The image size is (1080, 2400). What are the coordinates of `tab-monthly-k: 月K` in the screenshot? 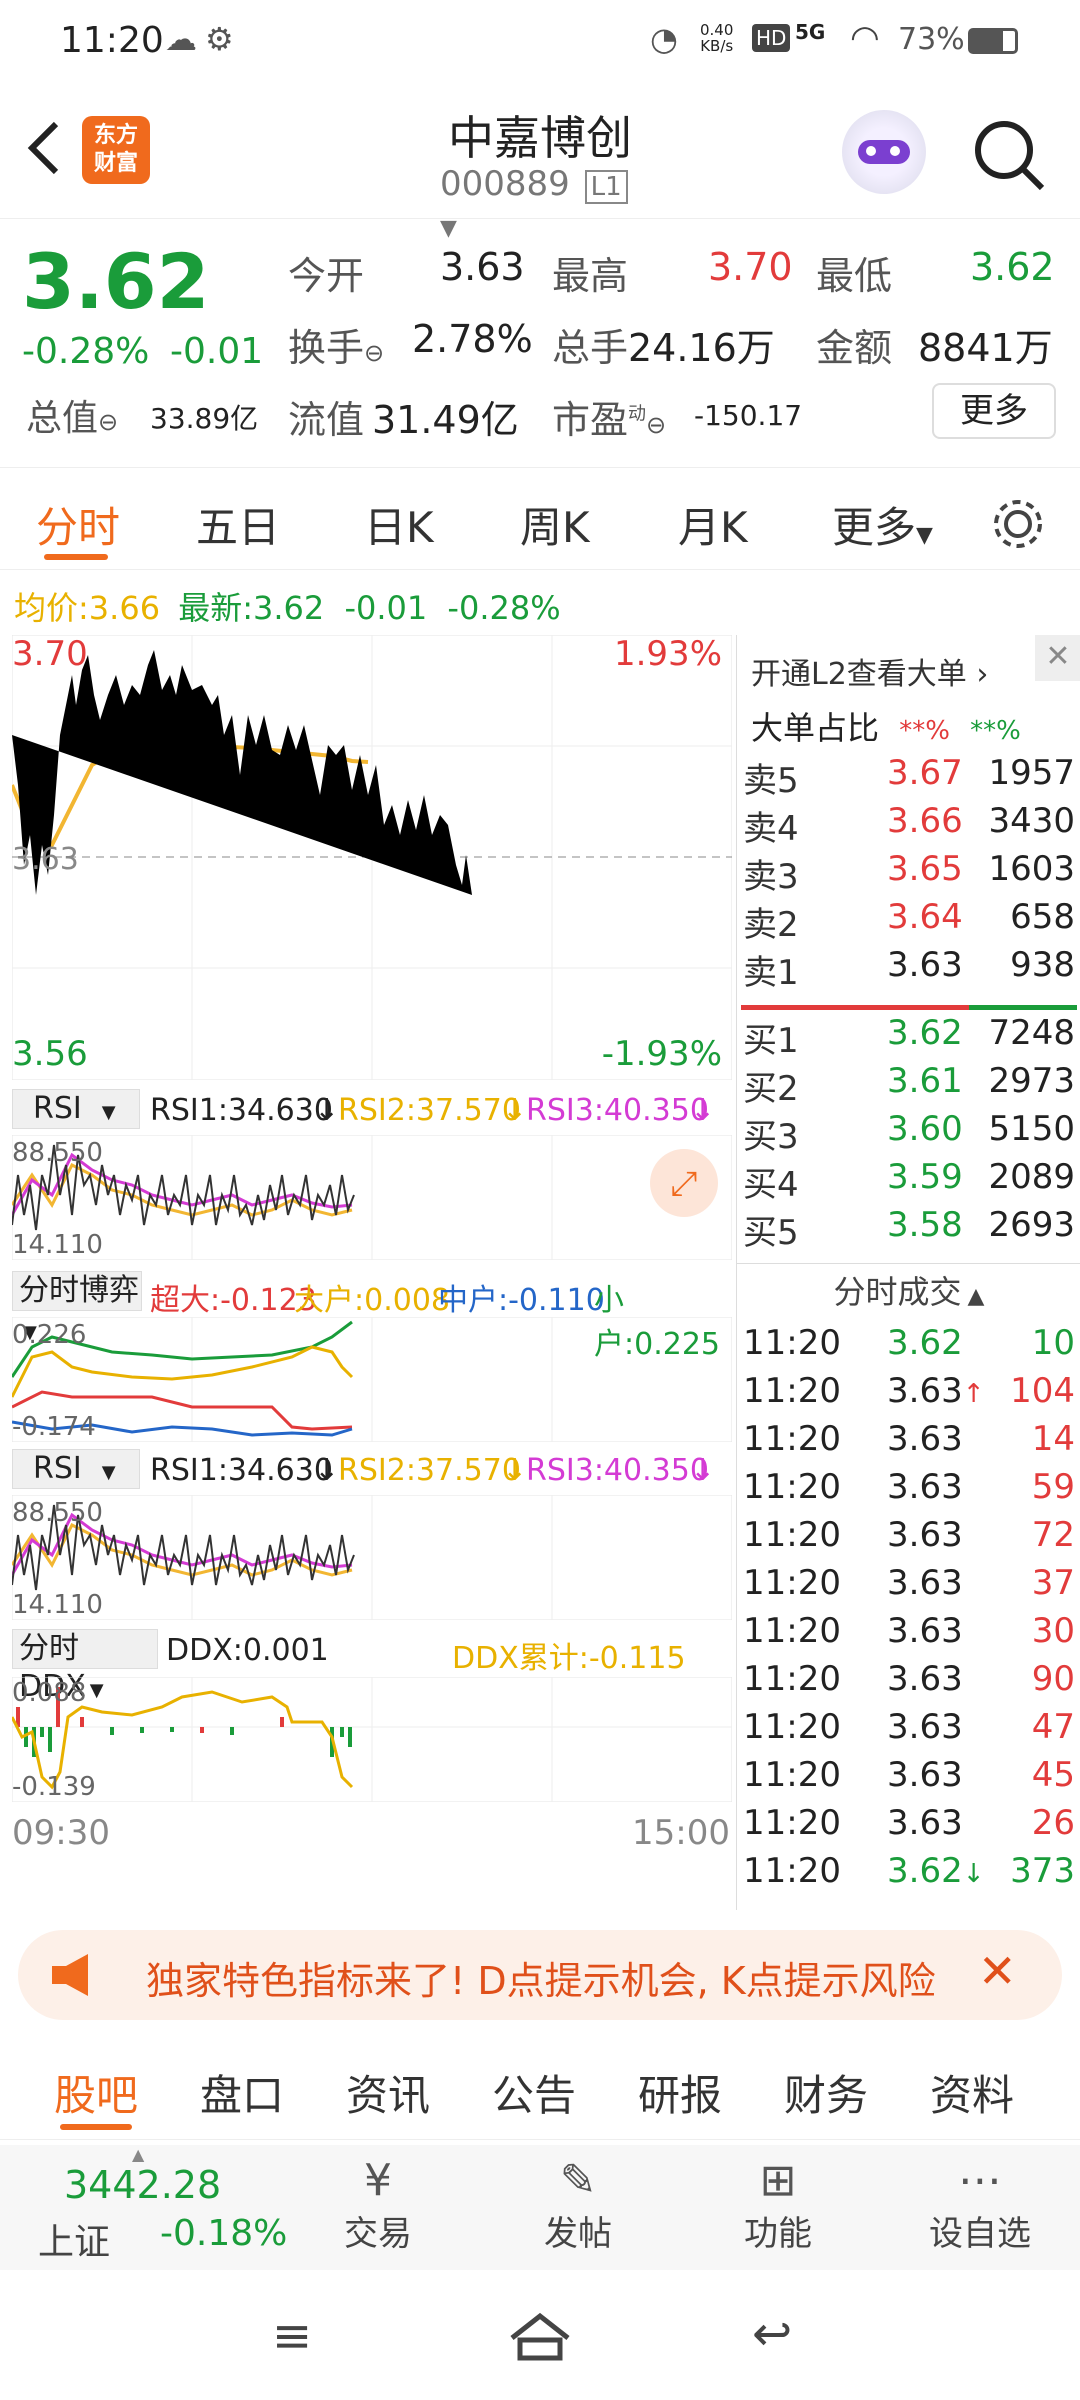 It's located at (713, 524).